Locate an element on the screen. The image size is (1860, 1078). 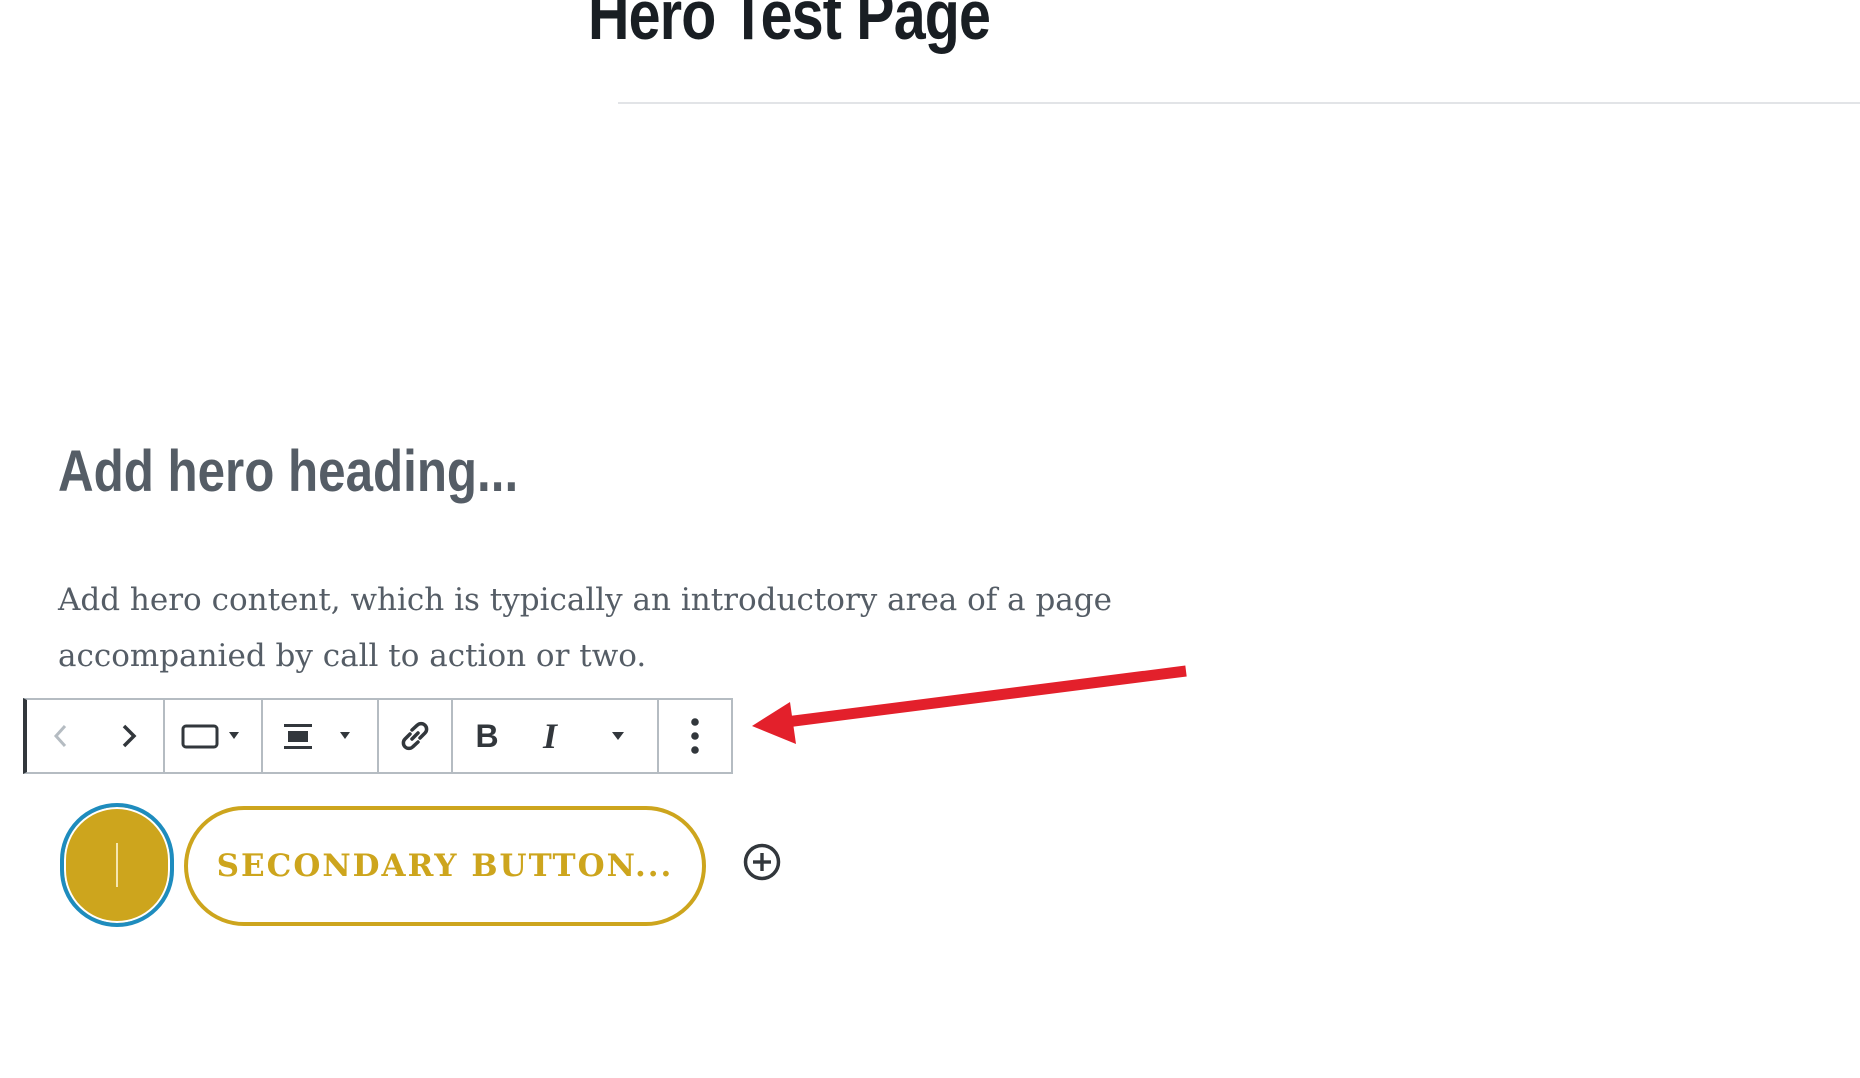
rectangle-icon is located at coordinates (210, 736).